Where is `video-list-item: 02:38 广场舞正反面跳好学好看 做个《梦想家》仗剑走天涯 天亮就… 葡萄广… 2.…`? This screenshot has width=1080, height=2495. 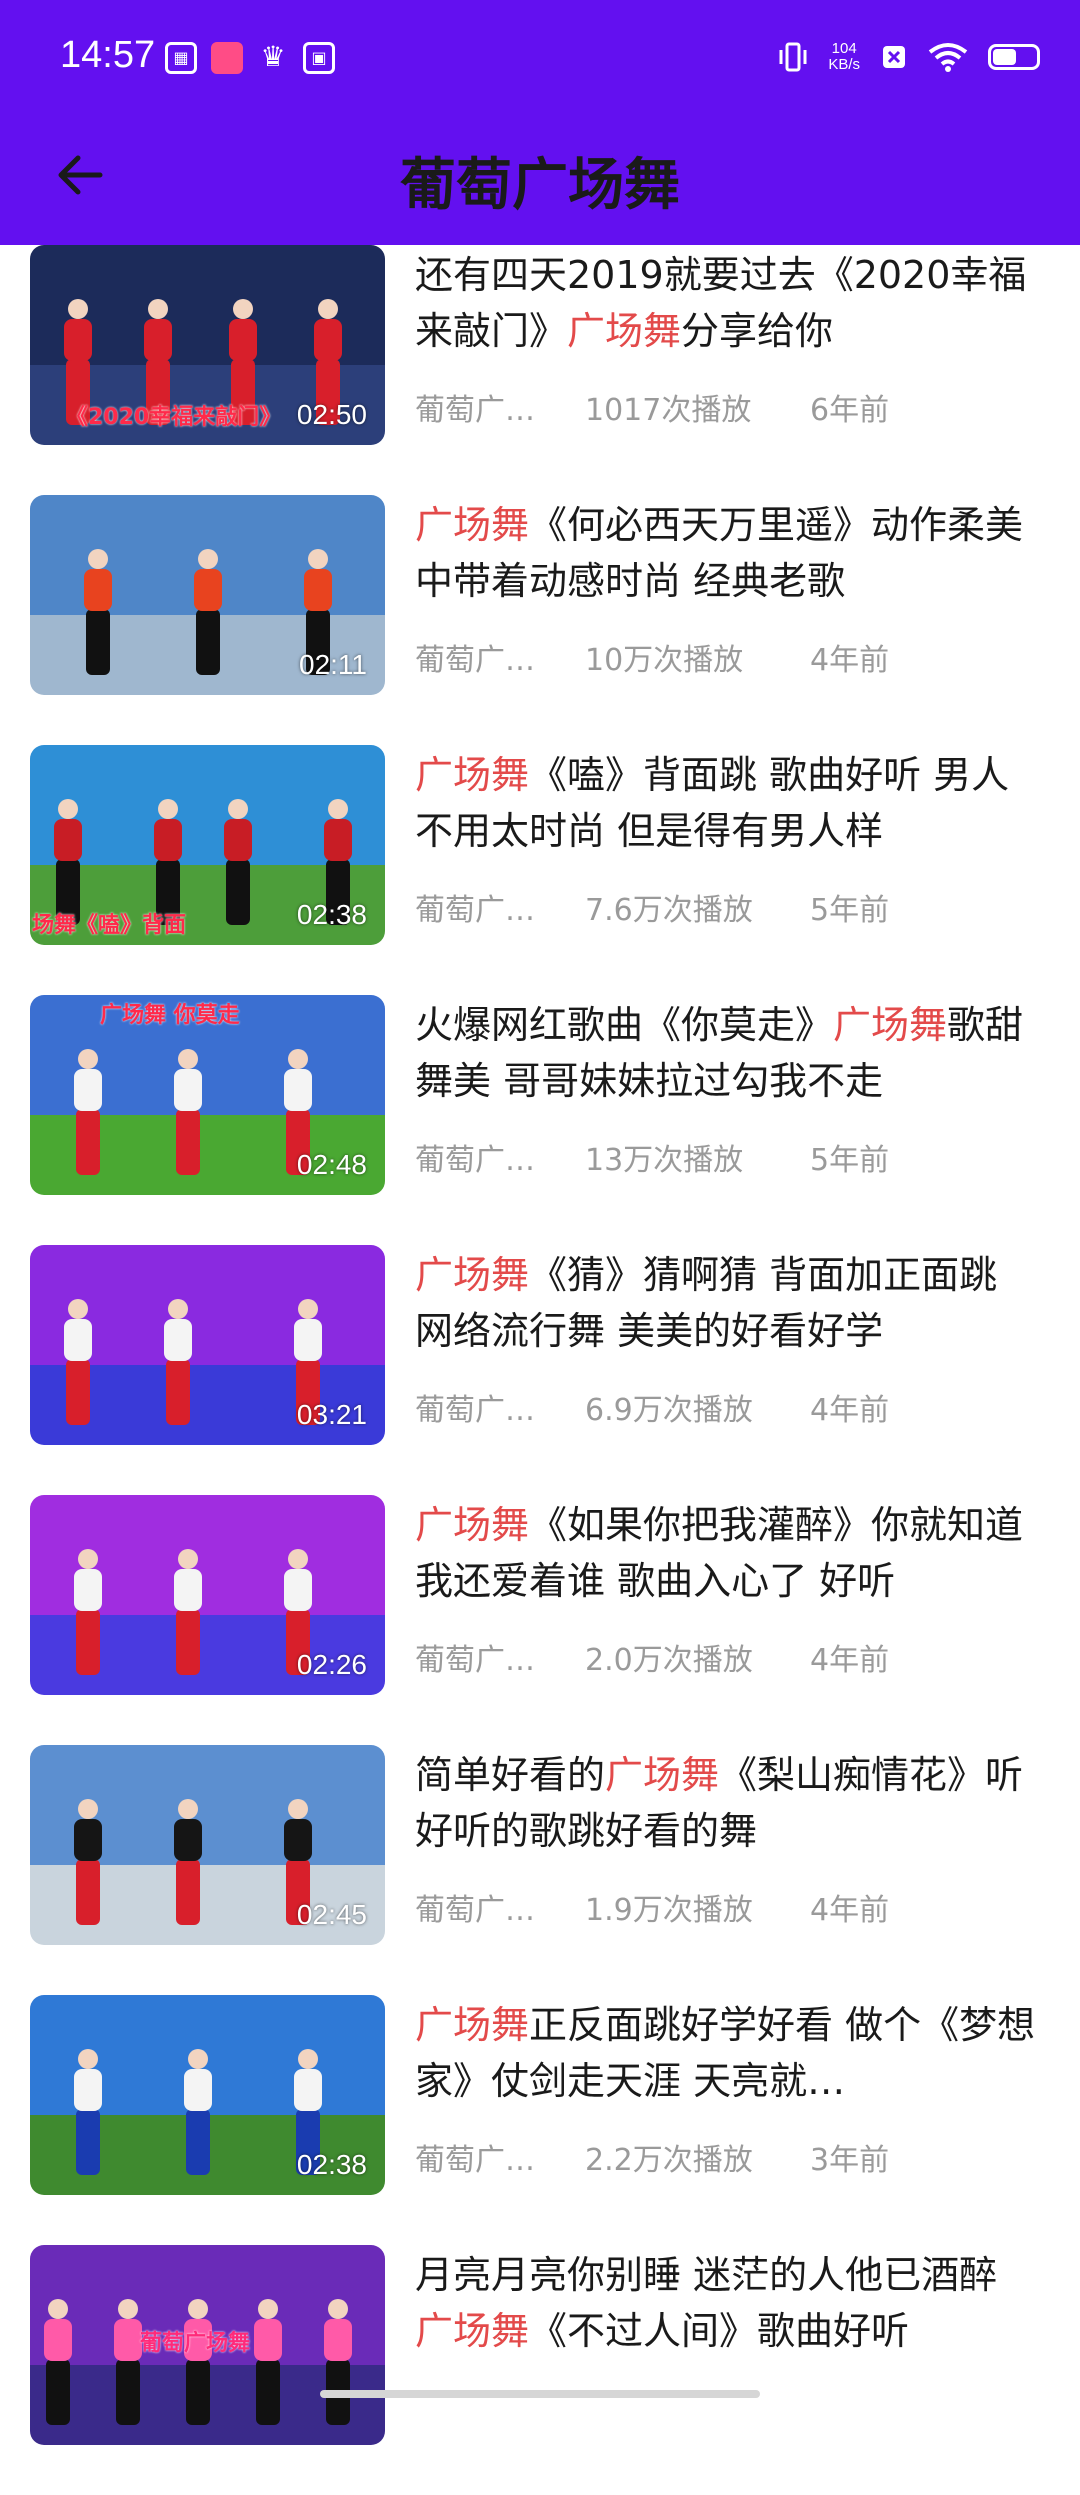 video-list-item: 02:38 广场舞正反面跳好学好看 做个《梦想家》仗剑走天涯 天亮就… 葡萄广… 2.… is located at coordinates (540, 2120).